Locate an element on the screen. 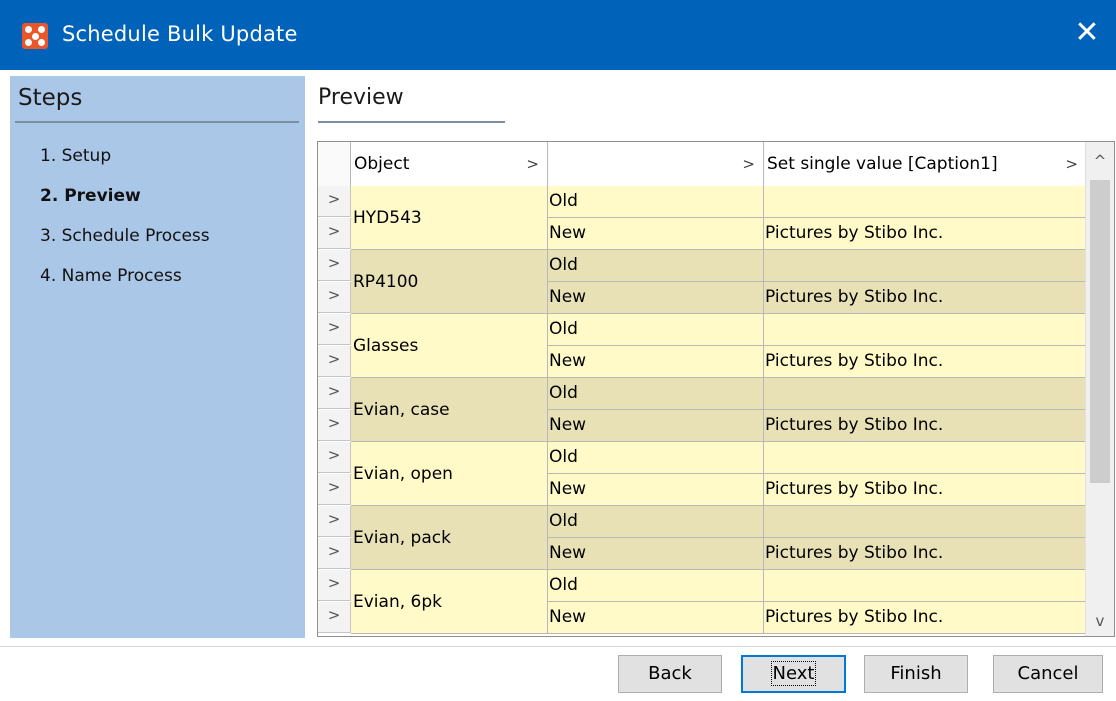 This screenshot has height=701, width=1116. column-header-caption-label: Set single value [Caption1] is located at coordinates (882, 164).